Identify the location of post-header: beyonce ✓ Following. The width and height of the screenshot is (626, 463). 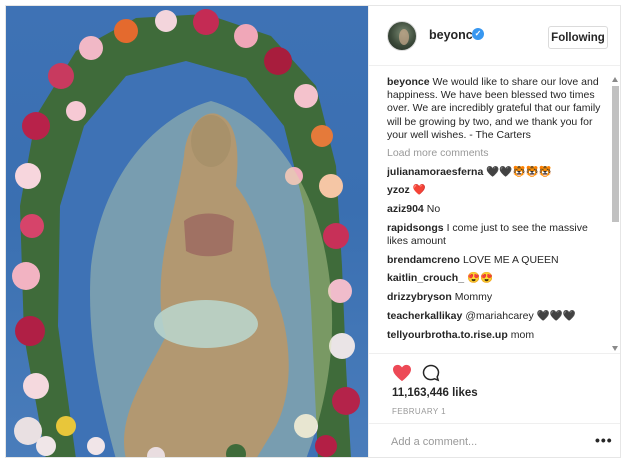
(494, 36).